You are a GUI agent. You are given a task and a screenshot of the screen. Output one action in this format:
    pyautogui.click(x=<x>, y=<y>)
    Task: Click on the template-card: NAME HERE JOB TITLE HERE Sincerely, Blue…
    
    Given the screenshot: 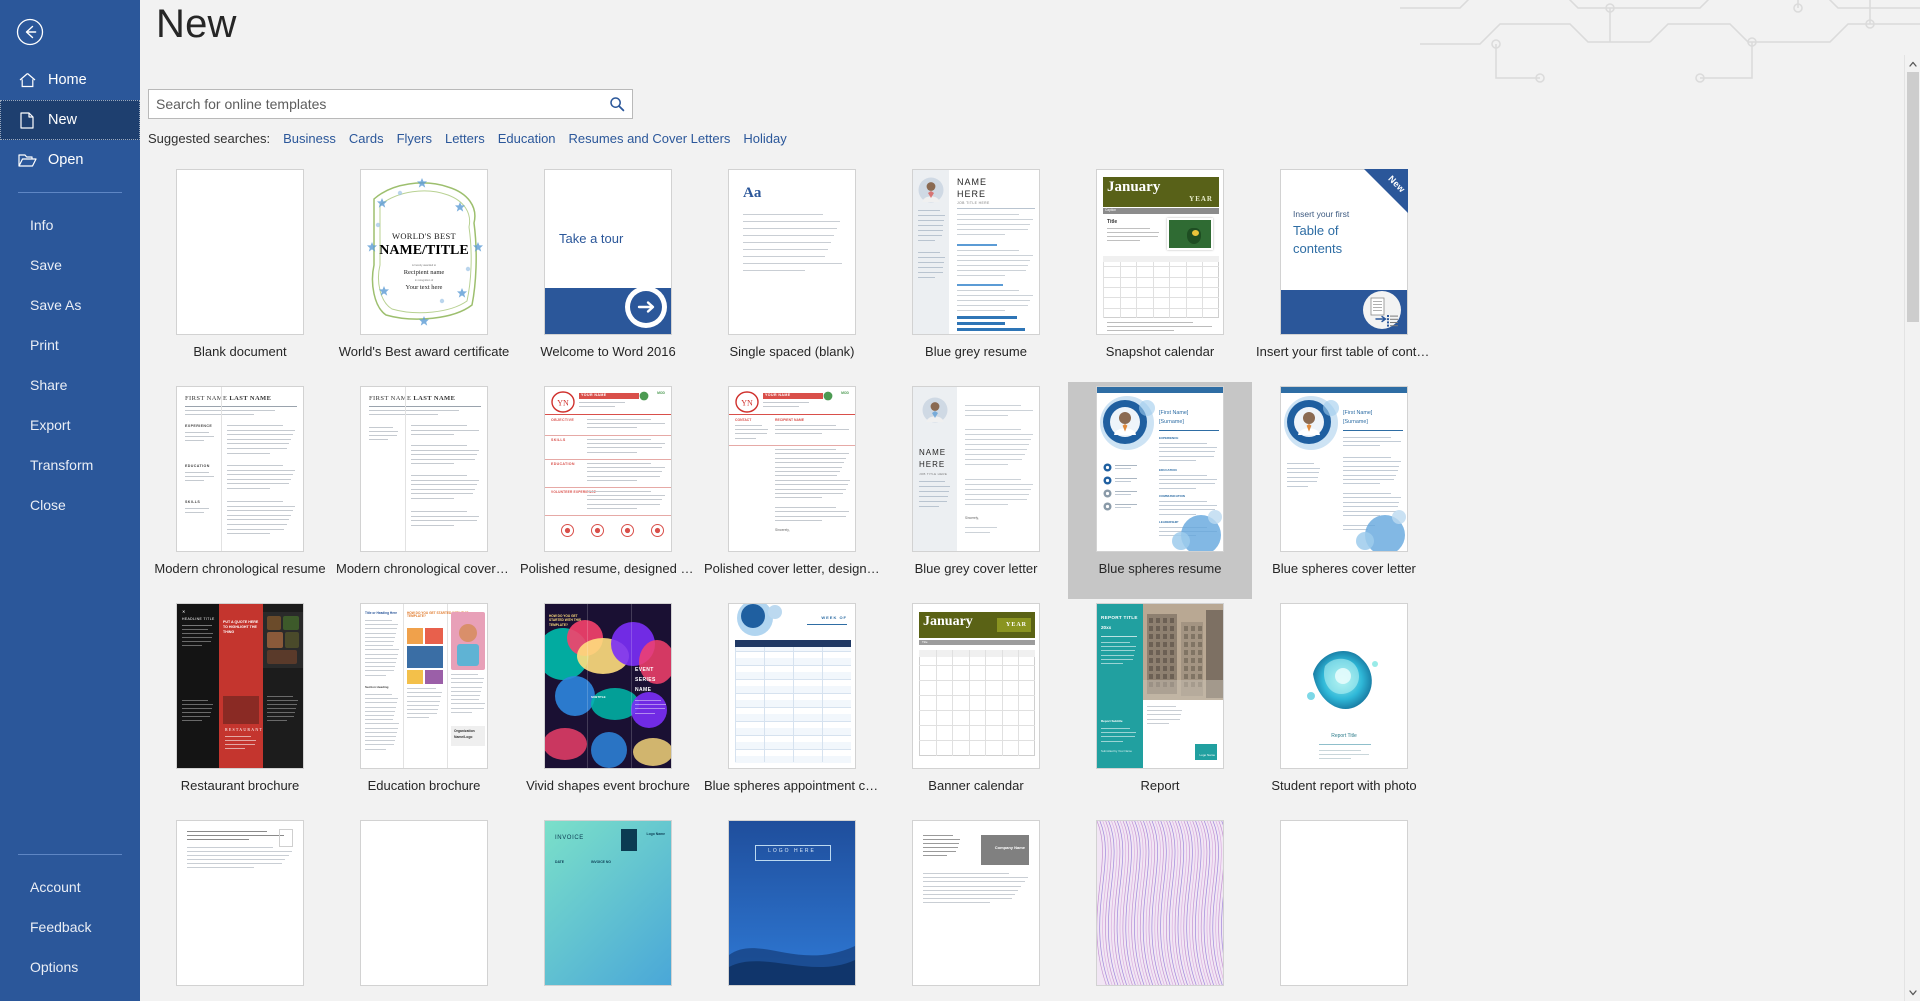 What is the action you would take?
    pyautogui.click(x=976, y=490)
    